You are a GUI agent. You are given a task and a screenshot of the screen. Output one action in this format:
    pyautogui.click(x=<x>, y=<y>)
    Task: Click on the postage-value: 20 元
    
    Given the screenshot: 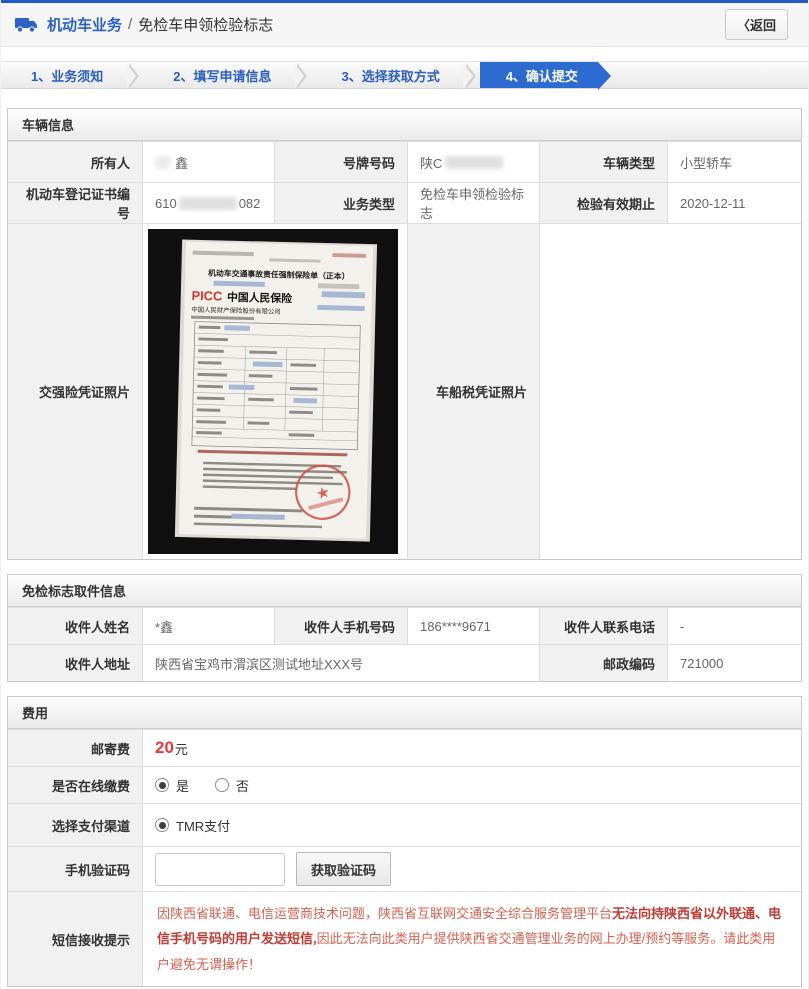 What is the action you would take?
    pyautogui.click(x=471, y=748)
    